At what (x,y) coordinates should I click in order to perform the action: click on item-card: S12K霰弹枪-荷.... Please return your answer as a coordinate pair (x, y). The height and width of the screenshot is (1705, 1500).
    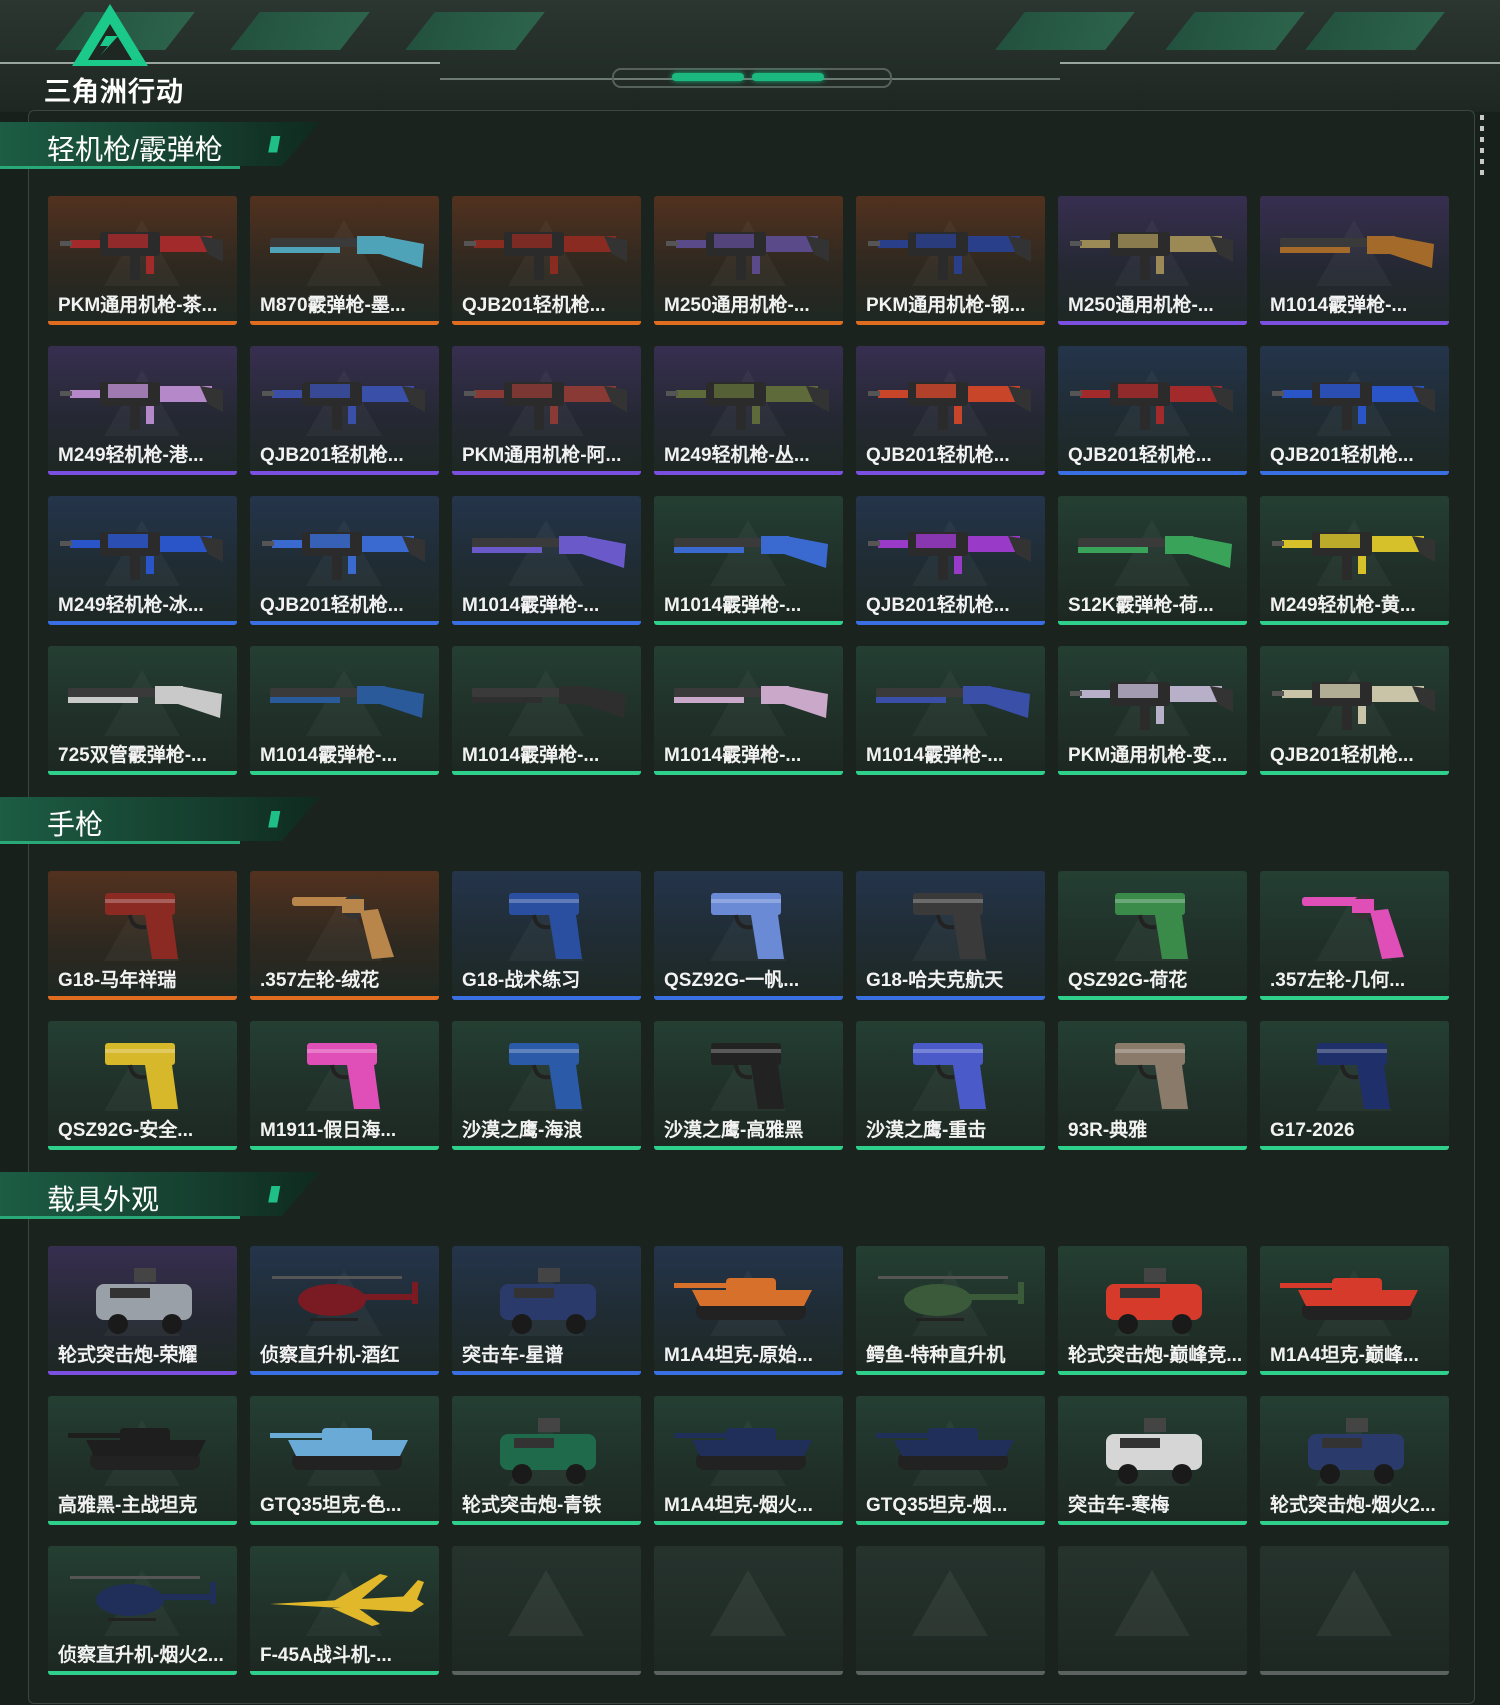
    Looking at the image, I should click on (1152, 560).